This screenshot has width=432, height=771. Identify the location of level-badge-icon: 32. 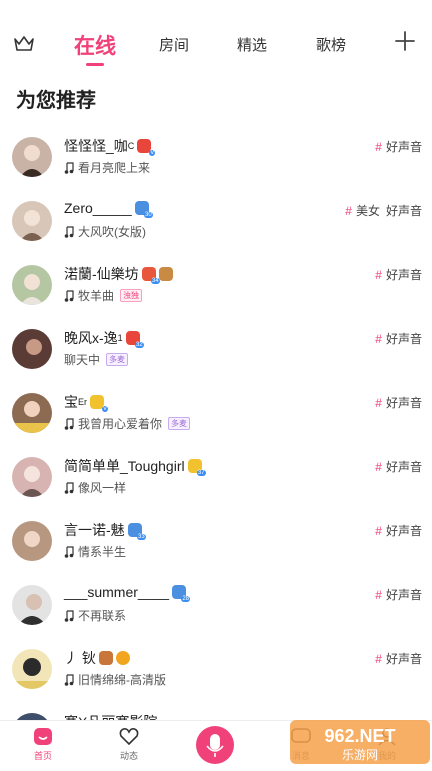
(134, 339).